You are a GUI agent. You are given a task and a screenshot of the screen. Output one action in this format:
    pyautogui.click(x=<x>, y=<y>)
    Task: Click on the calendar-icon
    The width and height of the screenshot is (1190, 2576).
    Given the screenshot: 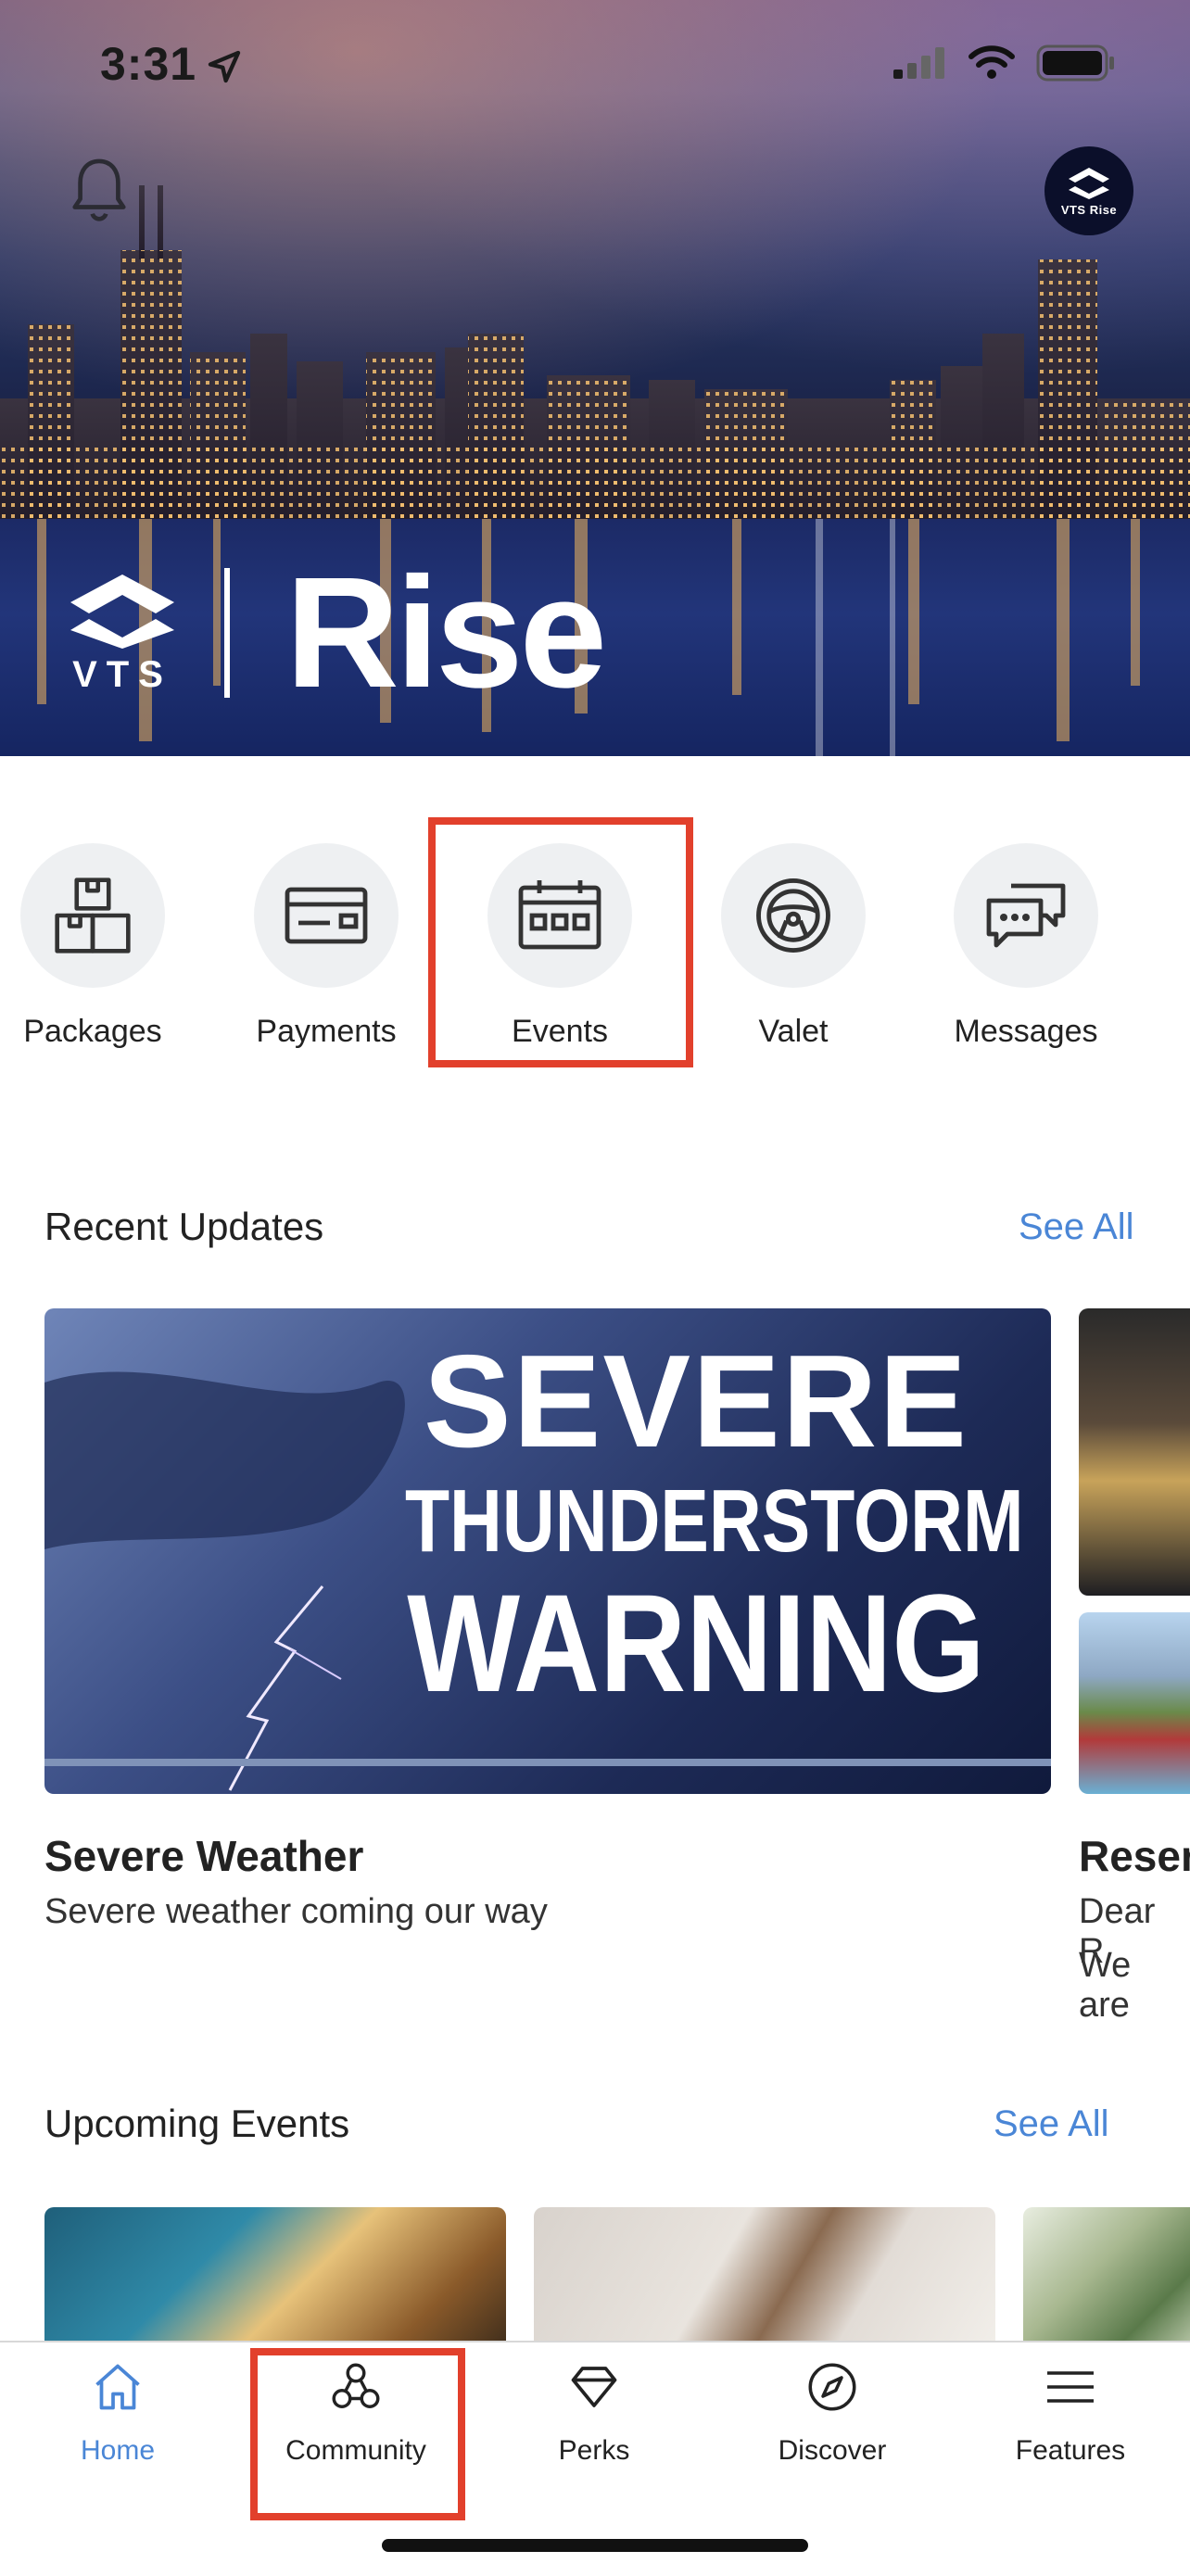 What is the action you would take?
    pyautogui.click(x=559, y=915)
    